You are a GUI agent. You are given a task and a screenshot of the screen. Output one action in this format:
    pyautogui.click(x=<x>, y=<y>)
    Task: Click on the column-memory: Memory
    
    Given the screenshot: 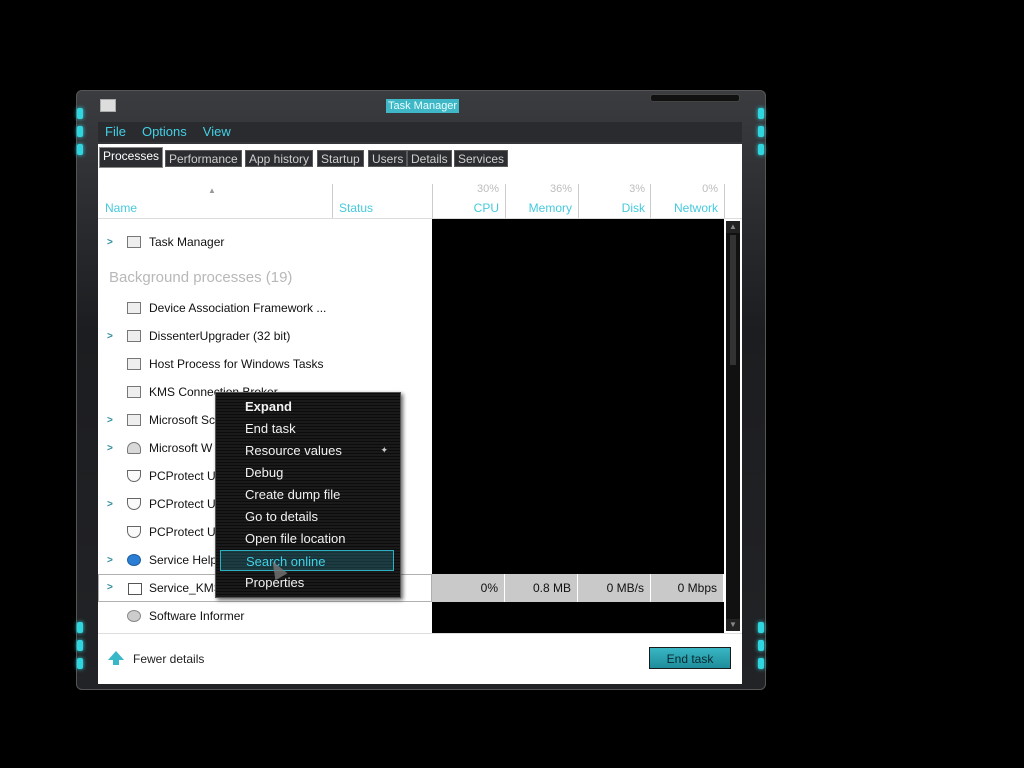 What is the action you would take?
    pyautogui.click(x=541, y=208)
    